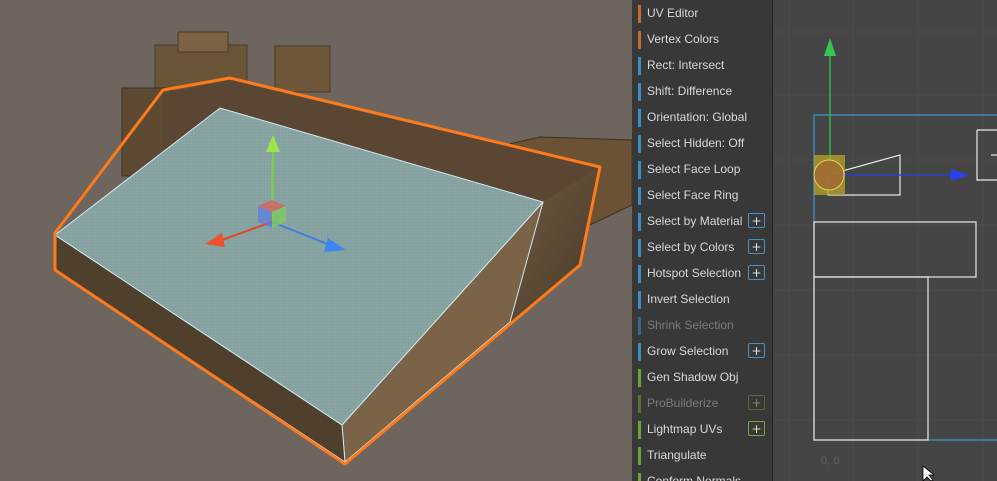 This screenshot has height=481, width=997. I want to click on tool-rect-intersect-button: Rect: Intersect, so click(702, 65).